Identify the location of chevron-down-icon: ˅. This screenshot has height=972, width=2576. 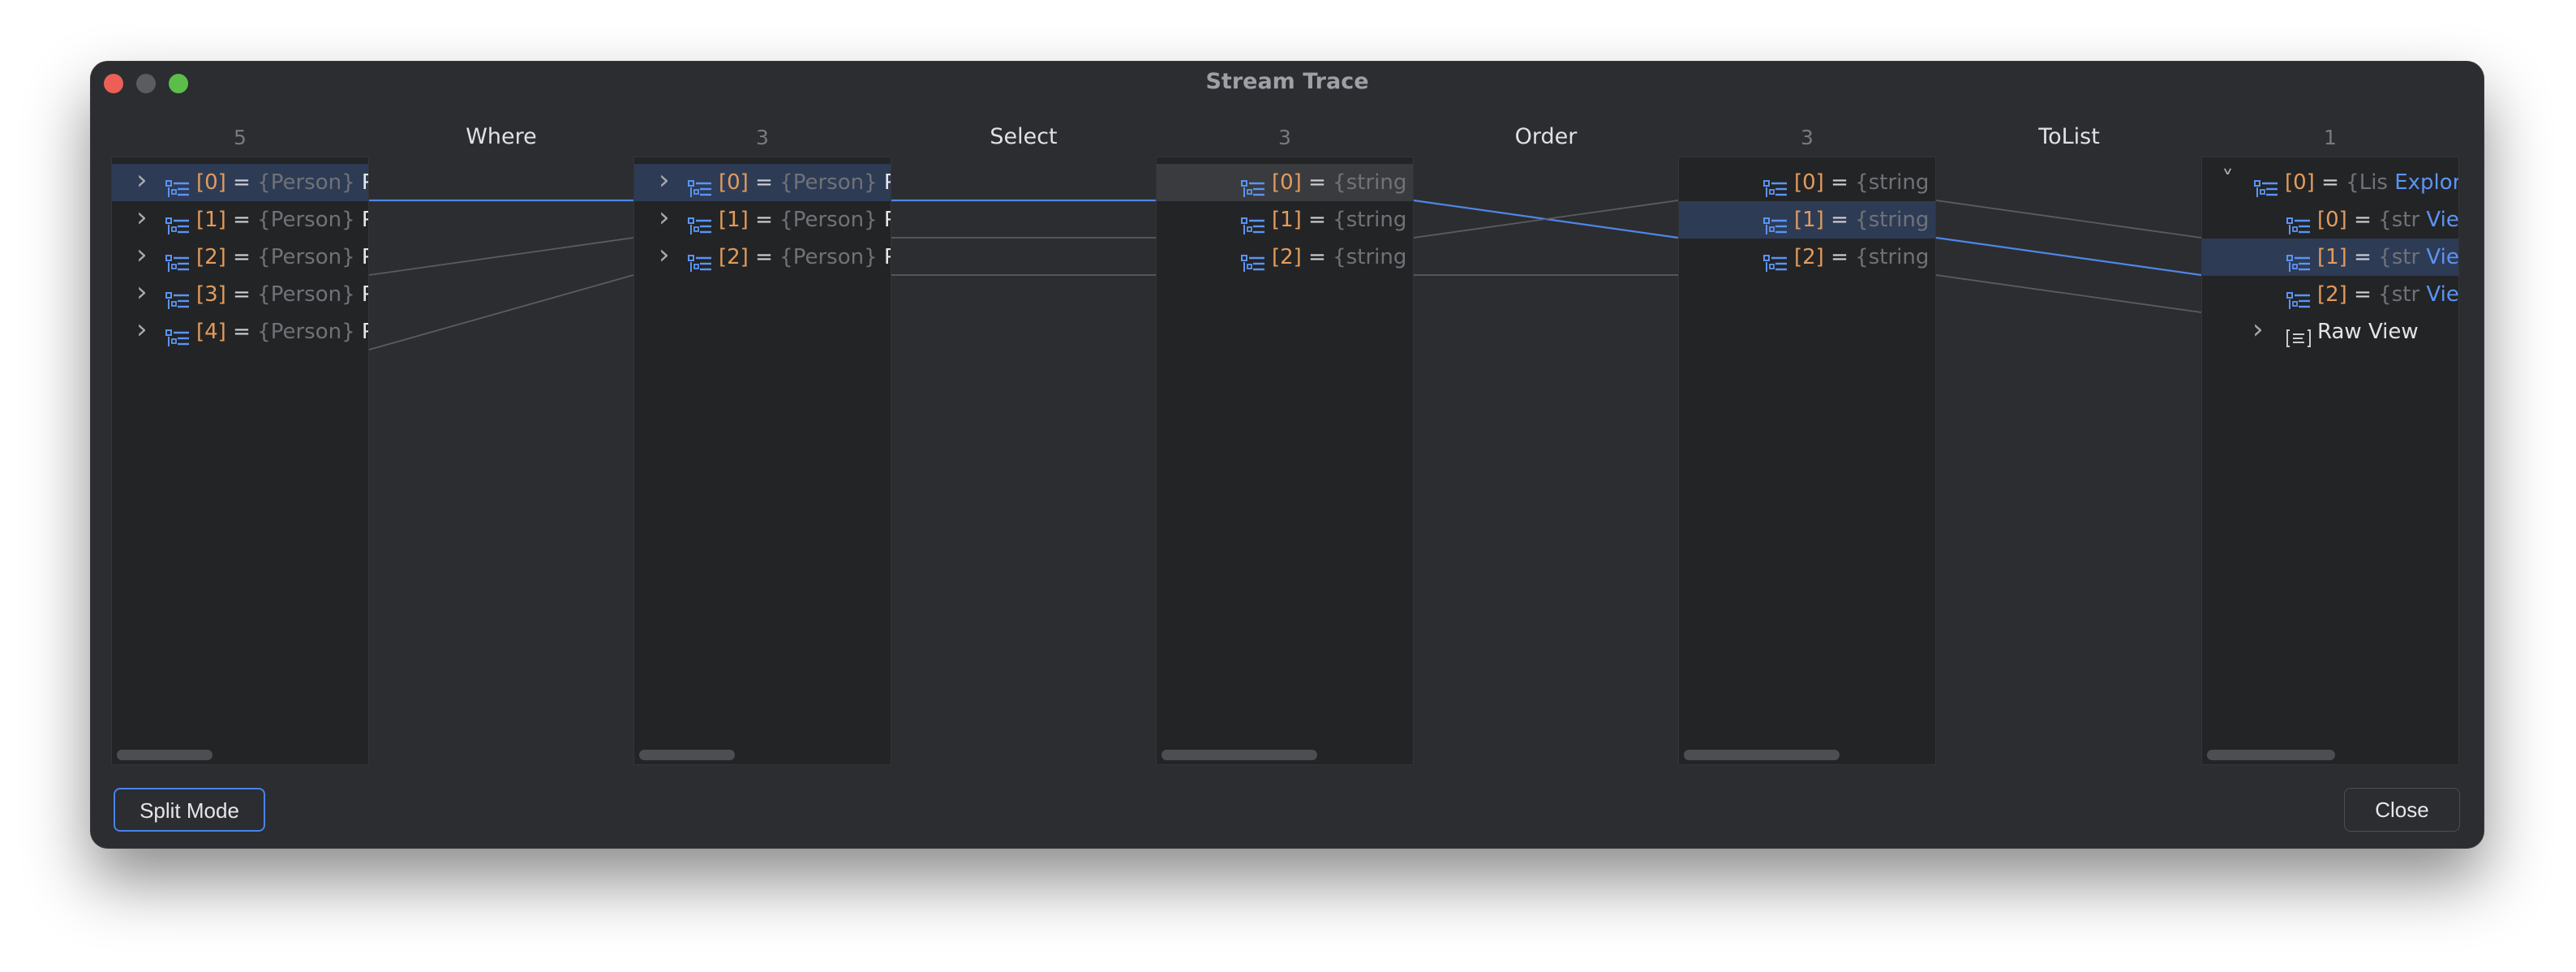
(2228, 181).